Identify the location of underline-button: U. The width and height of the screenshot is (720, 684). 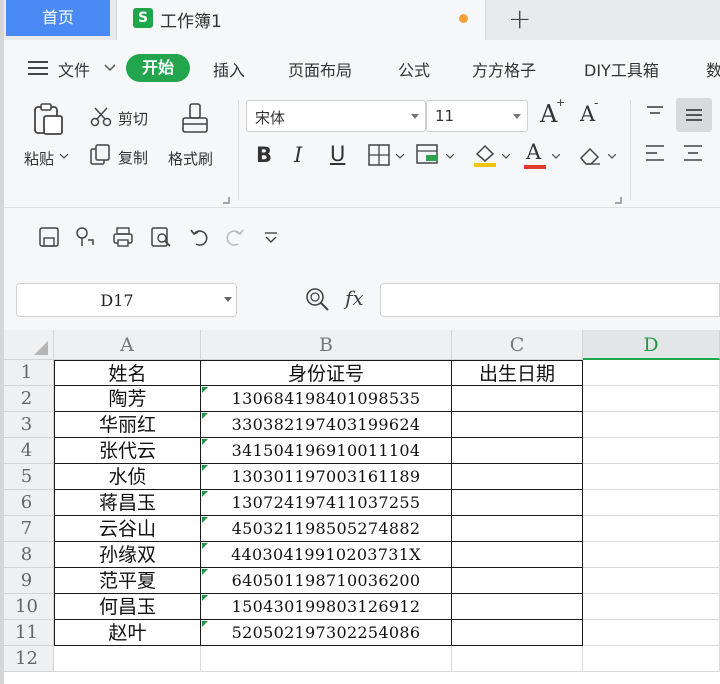
(337, 154).